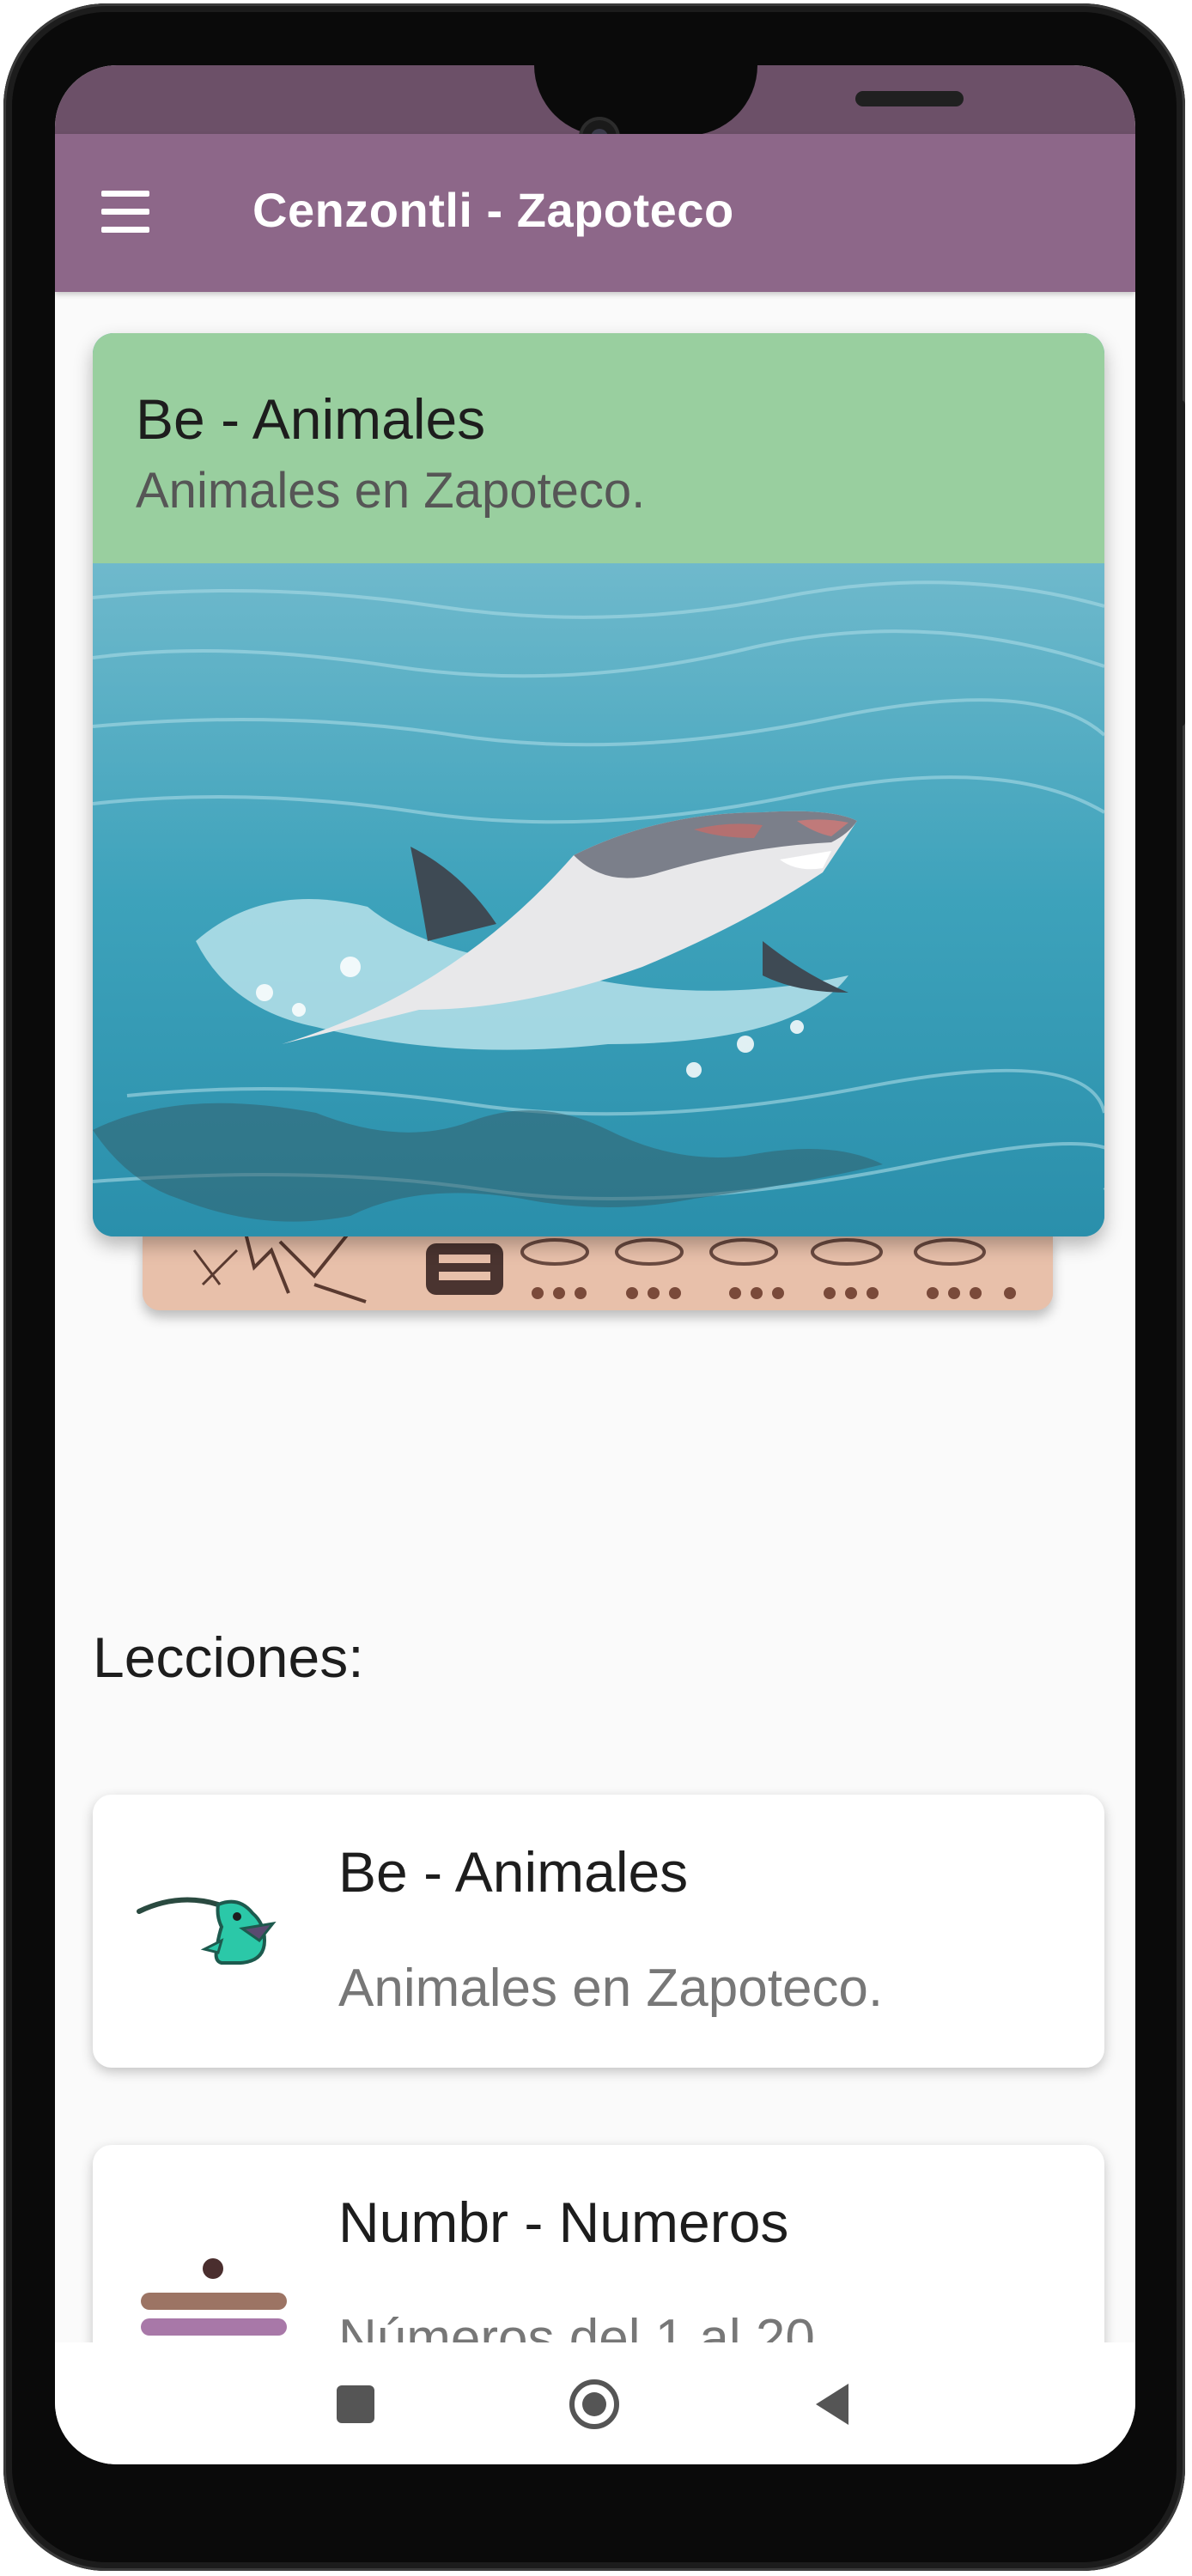 The width and height of the screenshot is (1192, 2576). Describe the element at coordinates (833, 2405) in the screenshot. I see `back-triangle-icon` at that location.